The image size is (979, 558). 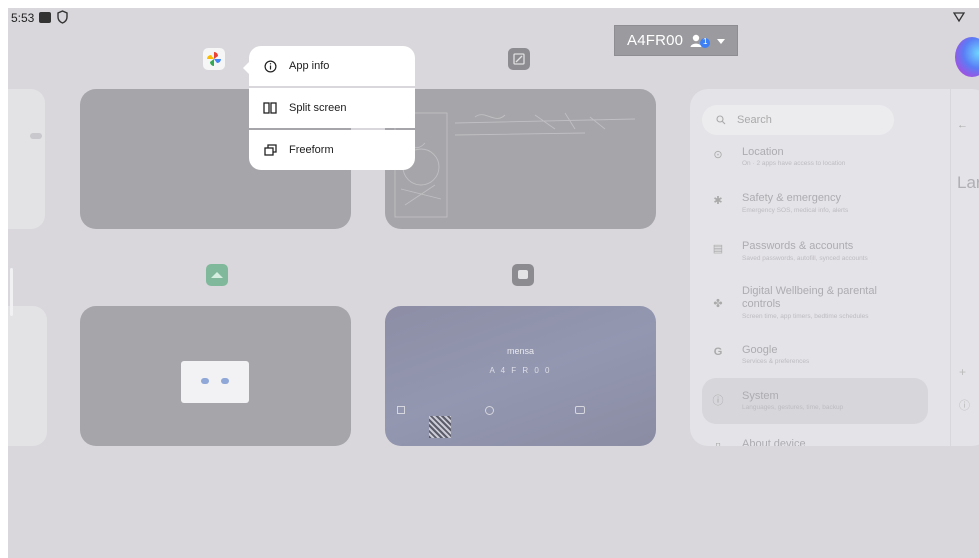 I want to click on app-context-menu: App info Split screen Freeform, so click(x=329, y=108).